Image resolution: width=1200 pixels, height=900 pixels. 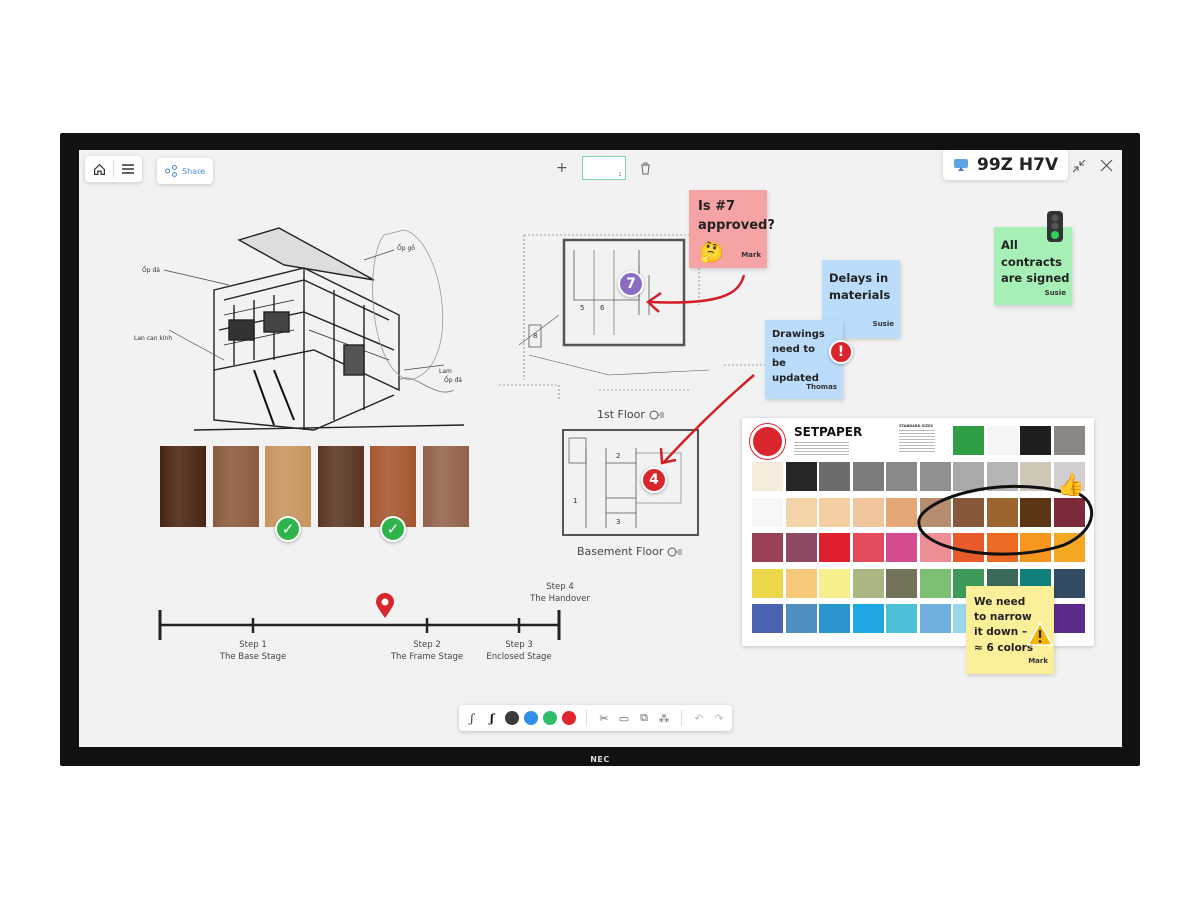 I want to click on pen-toolbar: ʃ ʃ ✂ ▭ ⧉ ⁂ ↶ ↷, so click(x=595, y=718).